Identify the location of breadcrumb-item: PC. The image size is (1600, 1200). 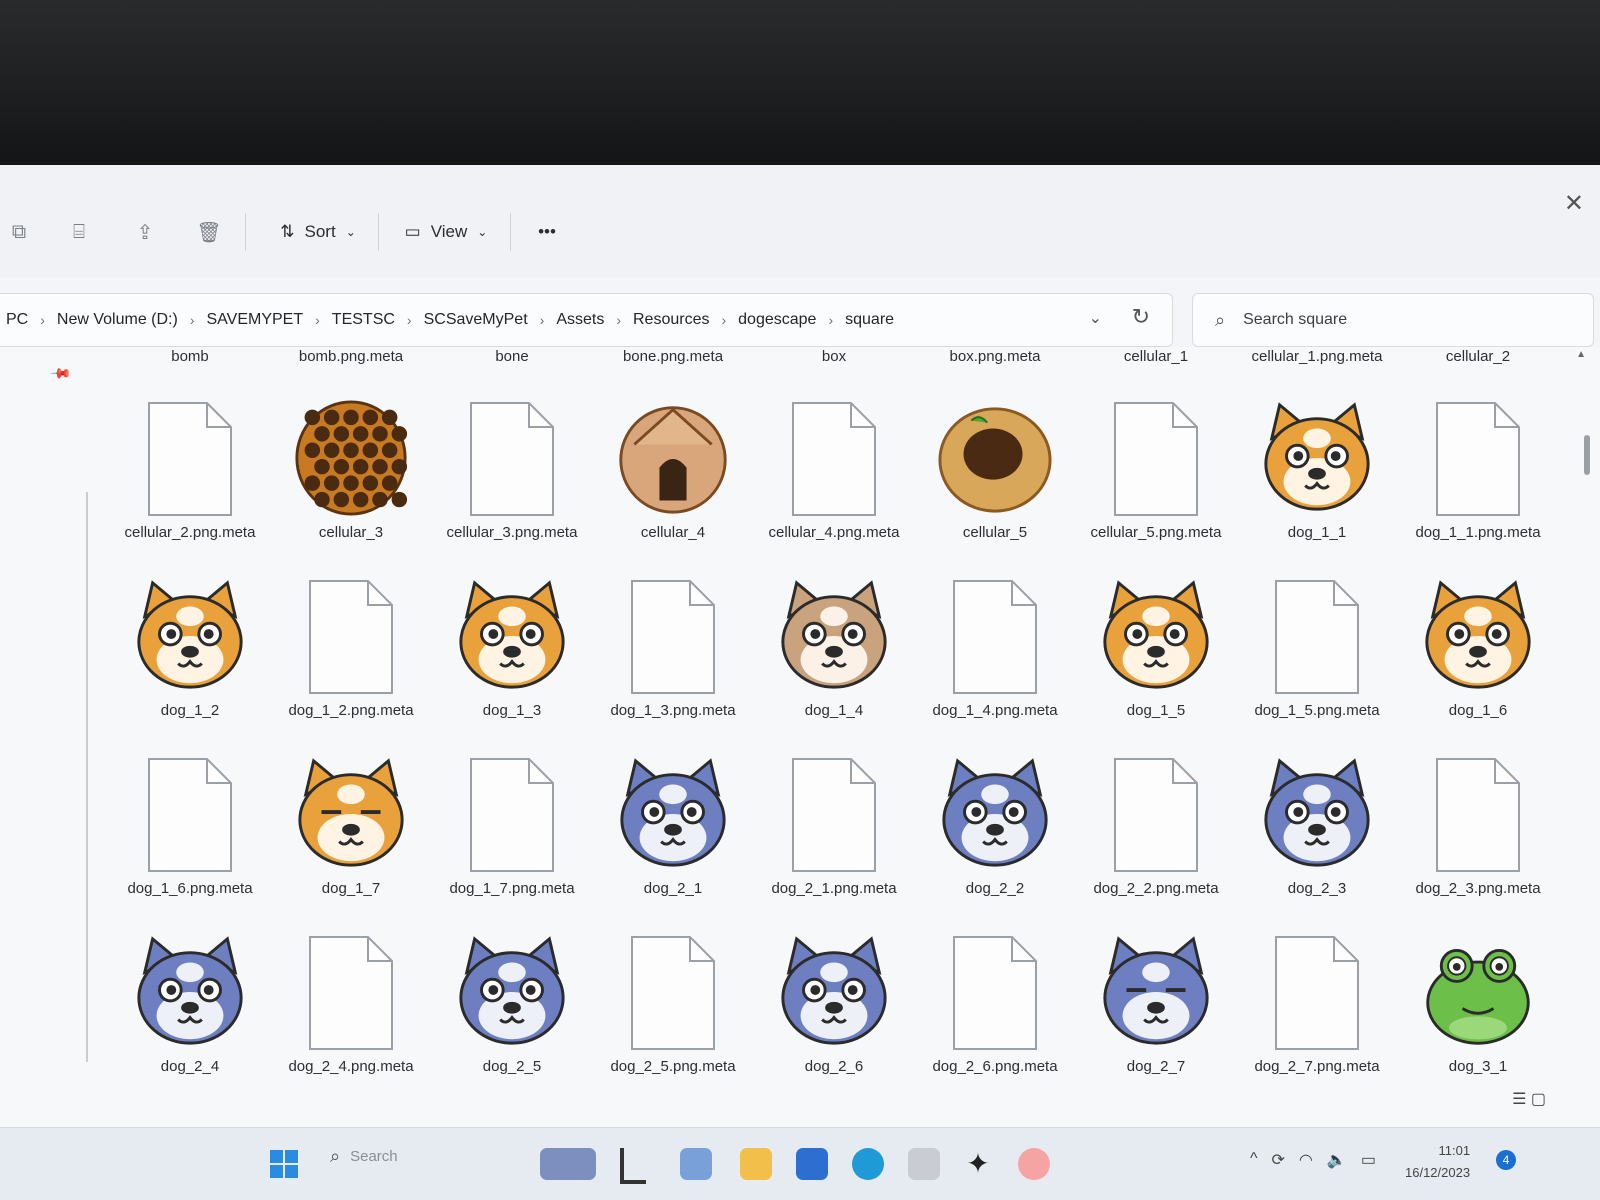
(17, 320).